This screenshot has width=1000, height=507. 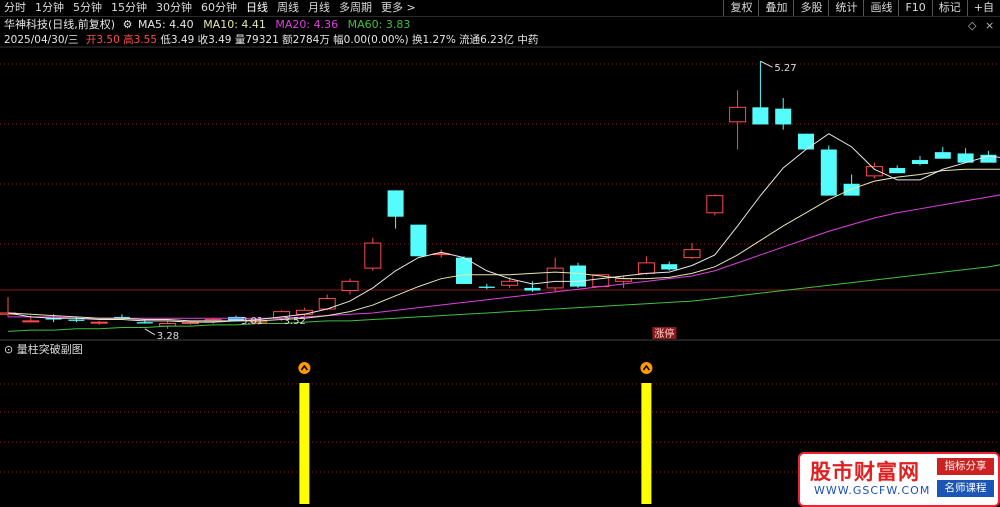 I want to click on high-price-pointer, so click(x=766, y=64).